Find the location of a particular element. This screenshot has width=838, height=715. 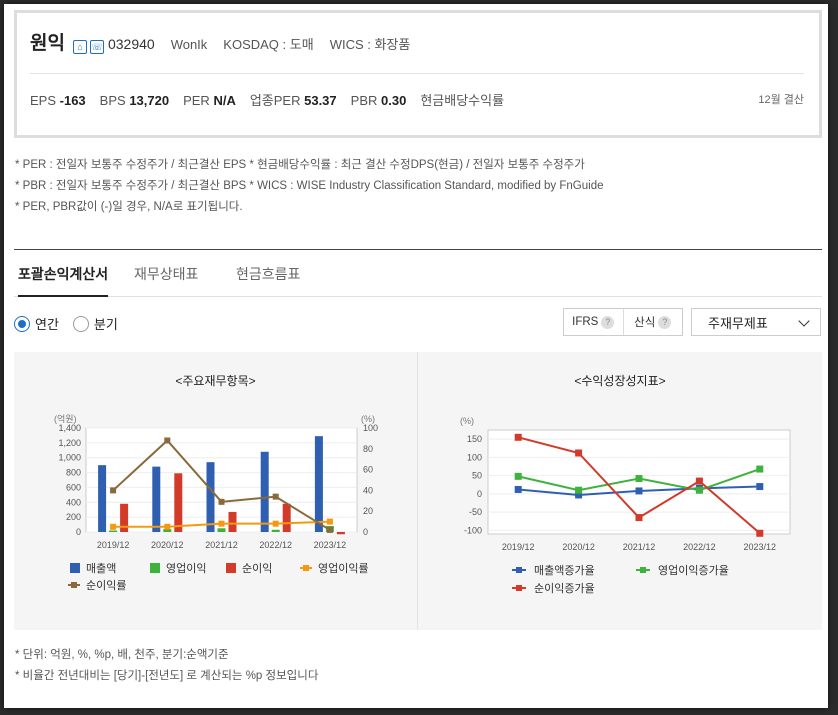

tab-income-statement: 포괄손익계산서 is located at coordinates (63, 280).